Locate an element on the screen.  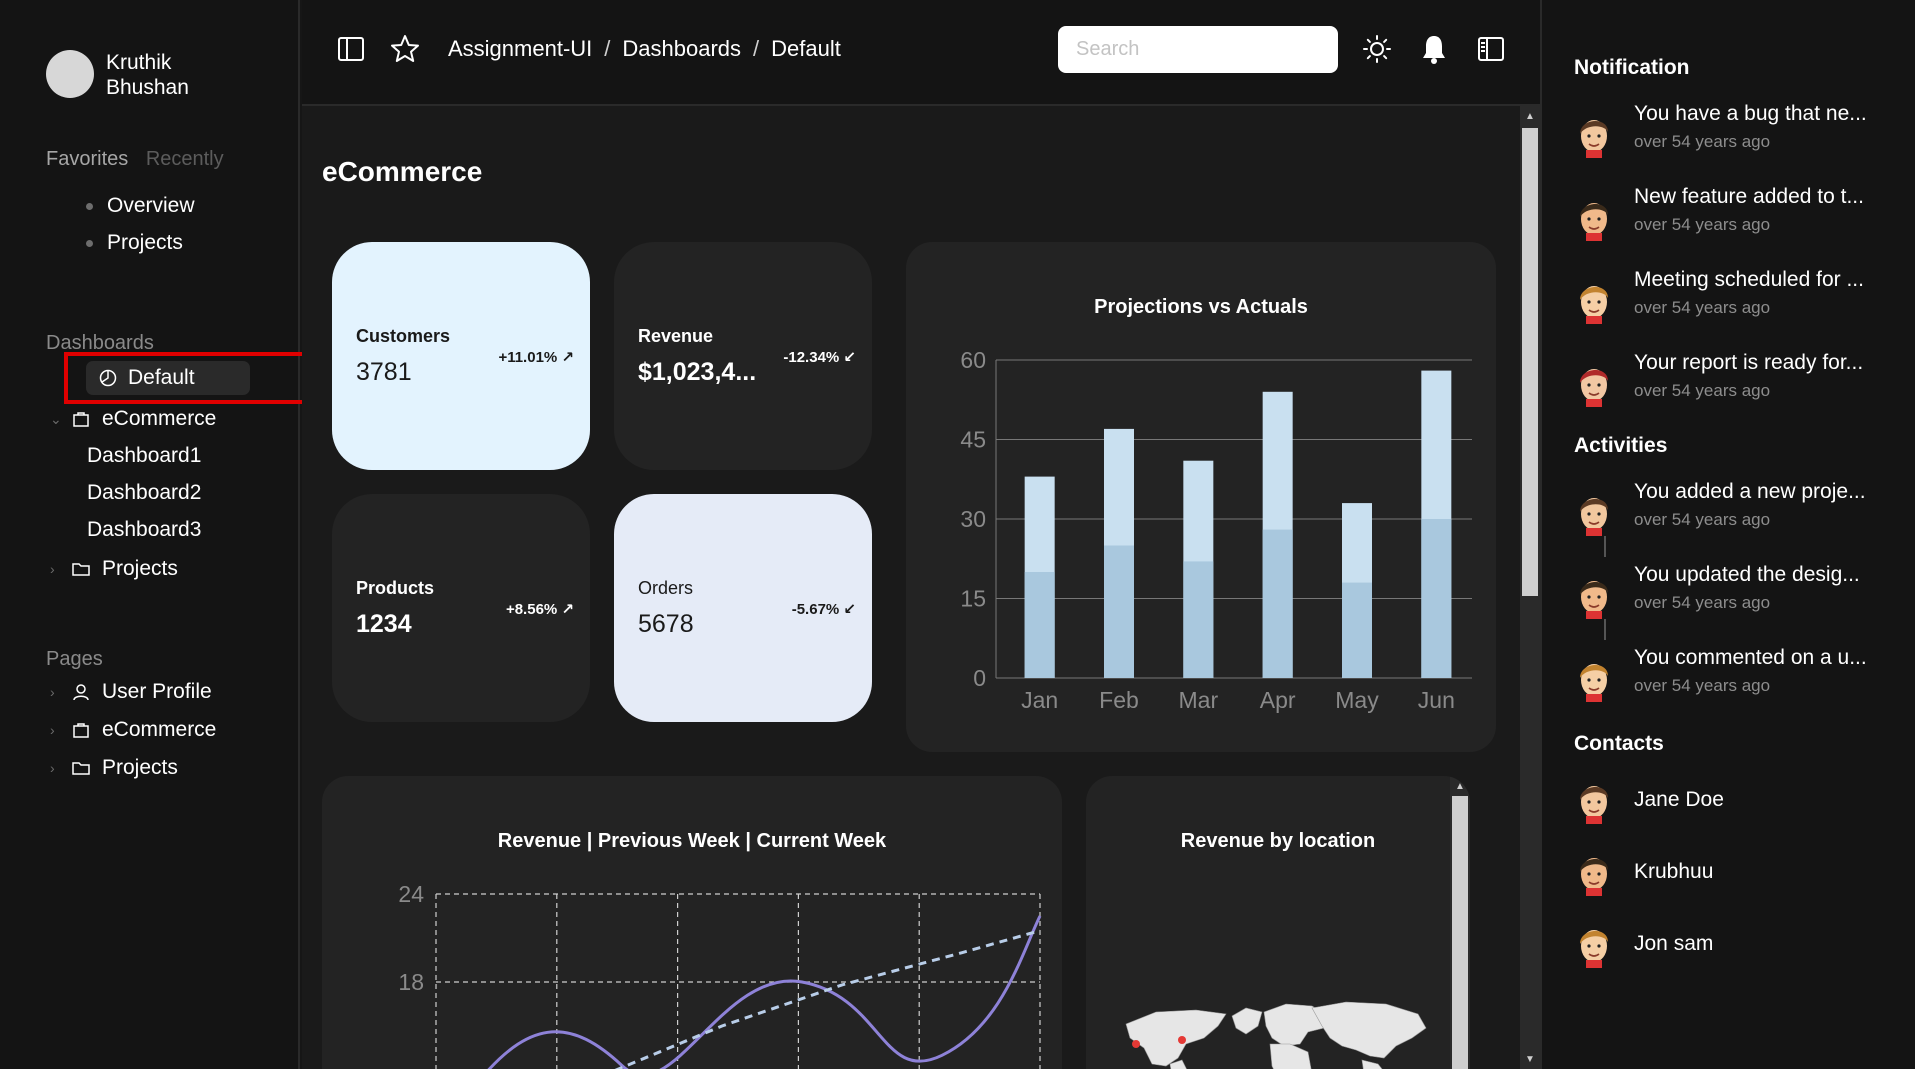
sidebar-item-dashboard1: Dashboard1 is located at coordinates (144, 456).